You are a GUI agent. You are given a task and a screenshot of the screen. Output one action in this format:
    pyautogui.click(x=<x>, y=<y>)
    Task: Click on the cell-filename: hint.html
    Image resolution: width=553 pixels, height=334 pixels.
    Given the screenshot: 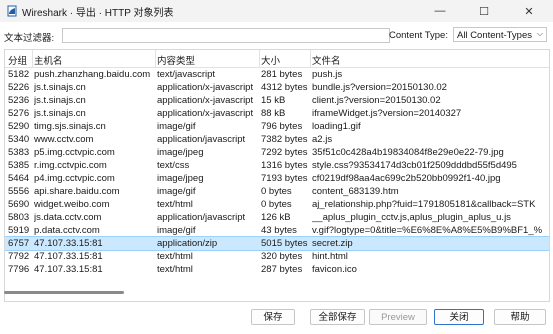 What is the action you would take?
    pyautogui.click(x=330, y=256)
    